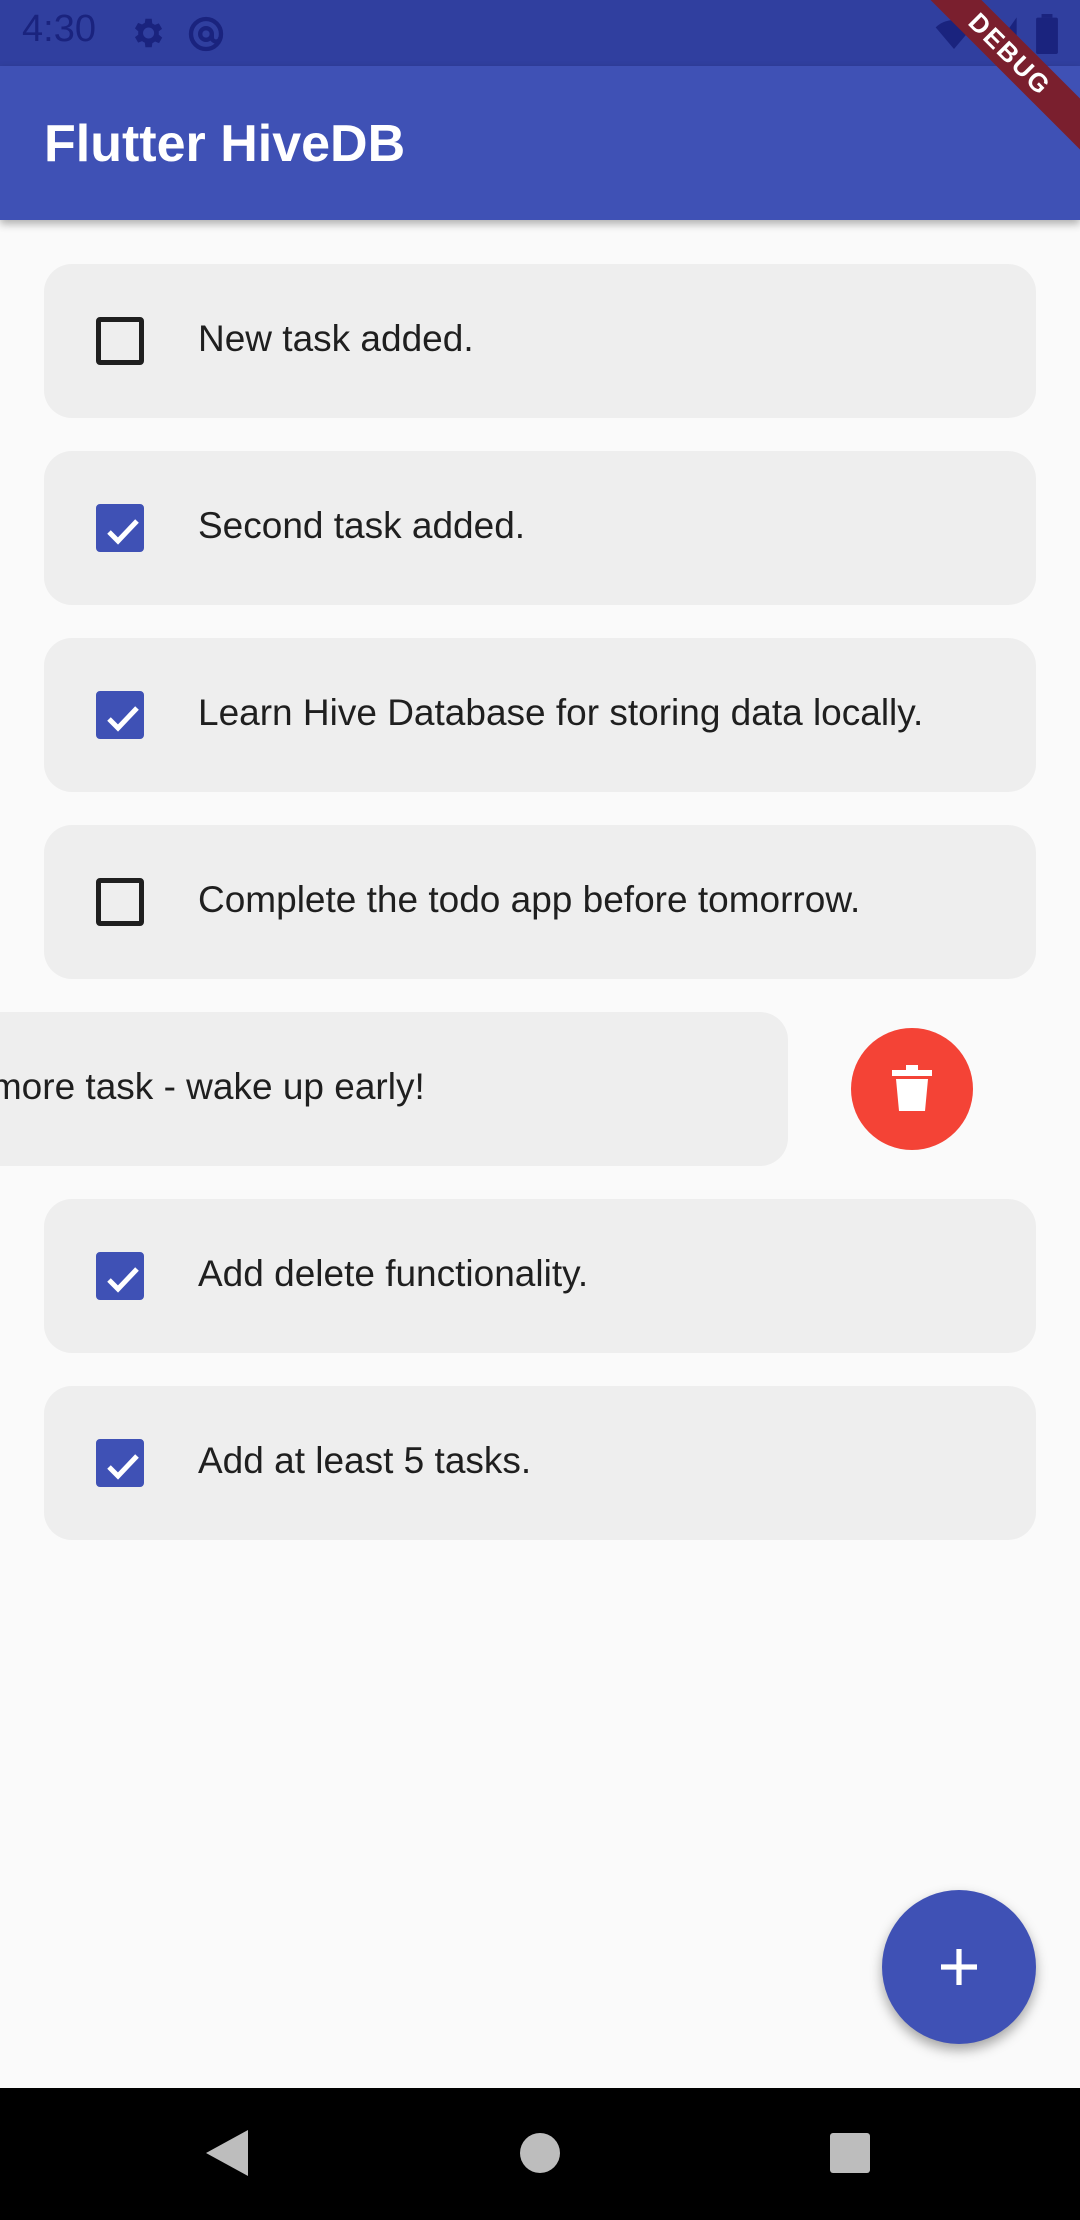 The image size is (1080, 2220). What do you see at coordinates (362, 525) in the screenshot?
I see `task-text: Second task added.` at bounding box center [362, 525].